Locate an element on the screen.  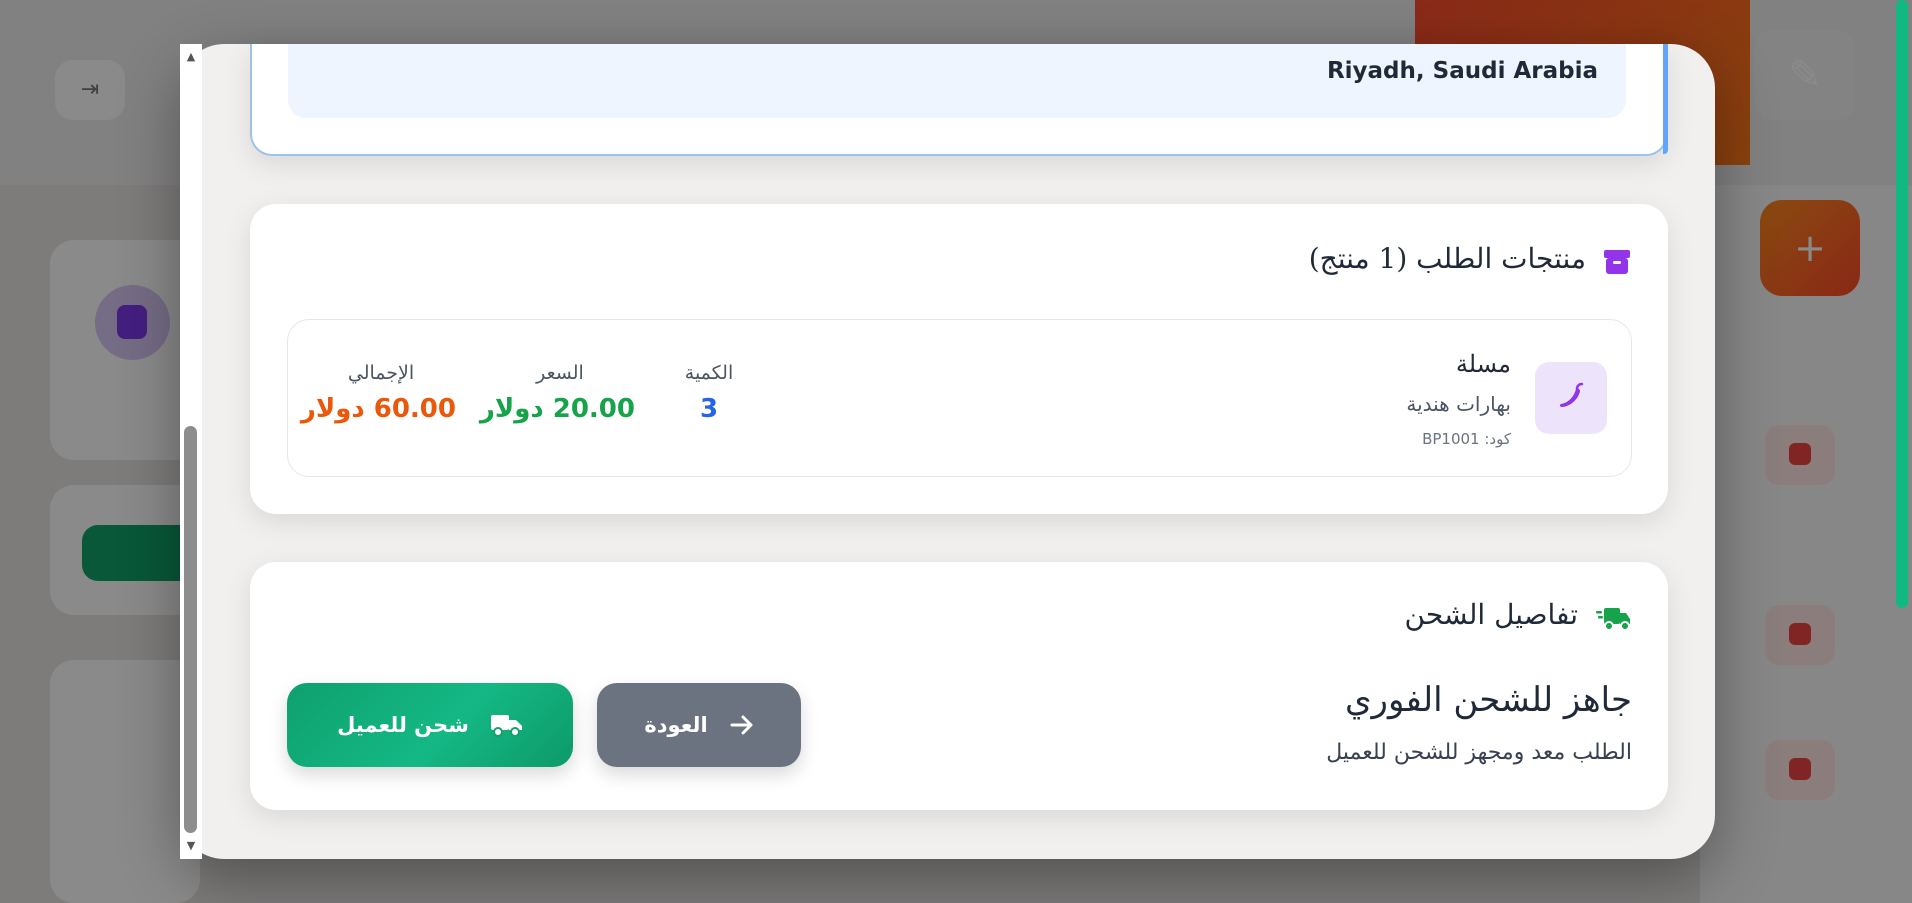
fast-truck-icon is located at coordinates (1613, 619).